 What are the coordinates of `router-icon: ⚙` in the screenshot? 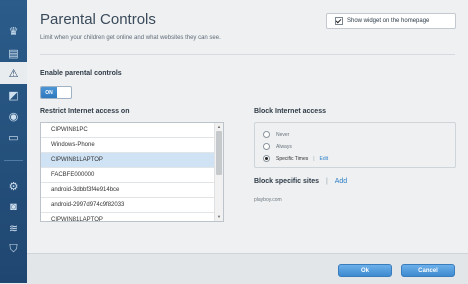 It's located at (13, 186).